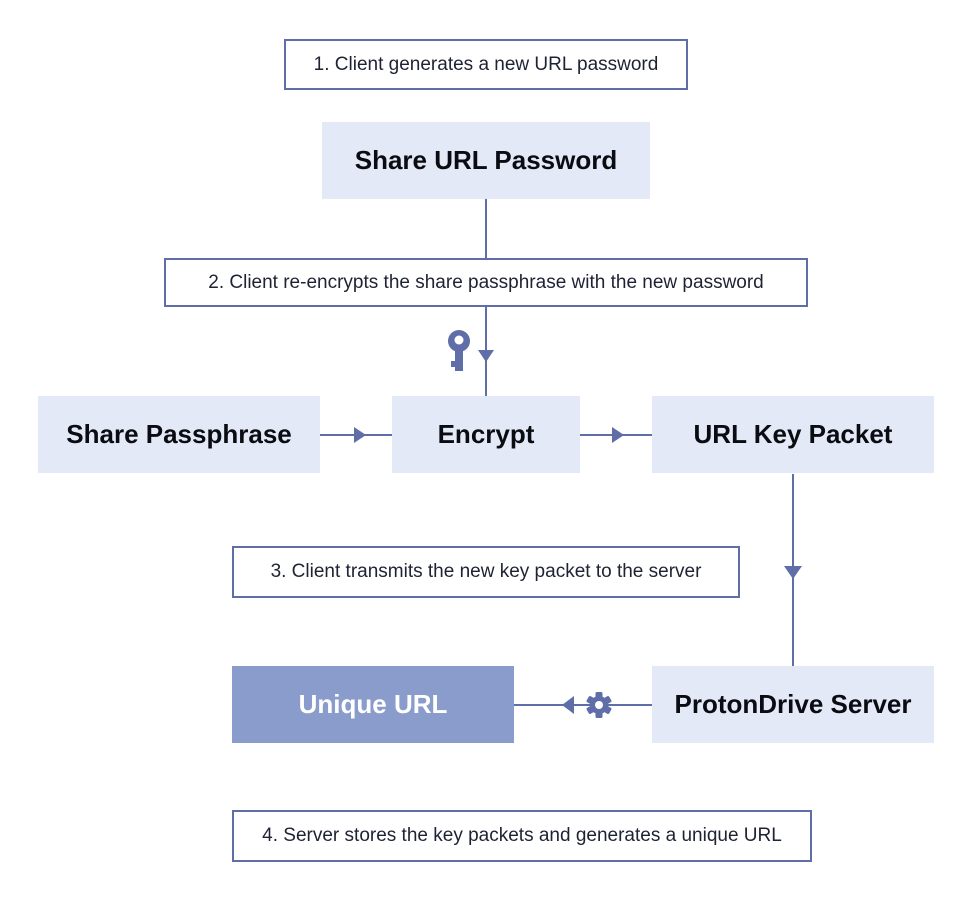 The image size is (972, 902). Describe the element at coordinates (486, 64) in the screenshot. I see `step-1-label: 1. Client generates a new URL password` at that location.